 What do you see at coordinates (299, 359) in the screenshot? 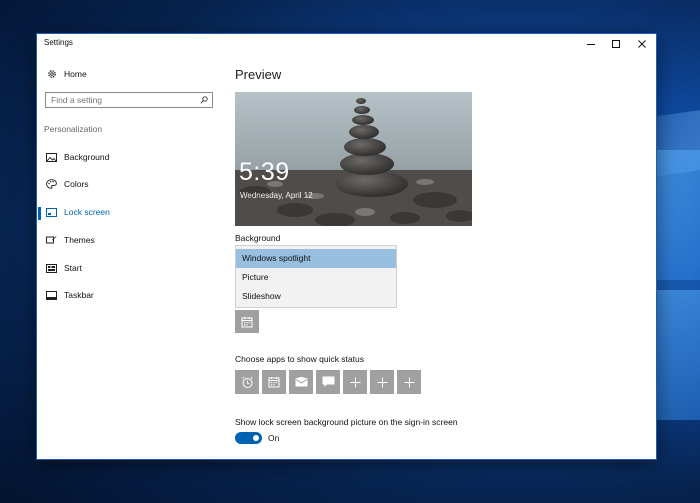
I see `quick-status-label: Choose apps to show quick status` at bounding box center [299, 359].